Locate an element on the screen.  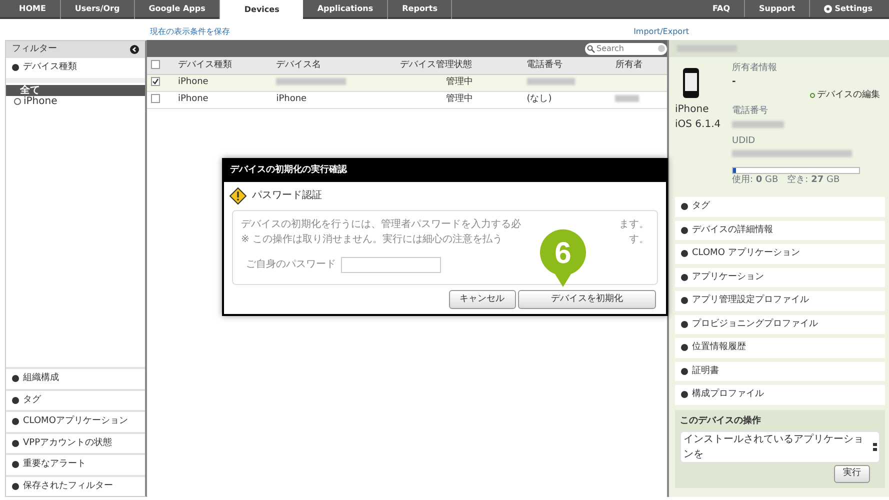
search-icon is located at coordinates (590, 48).